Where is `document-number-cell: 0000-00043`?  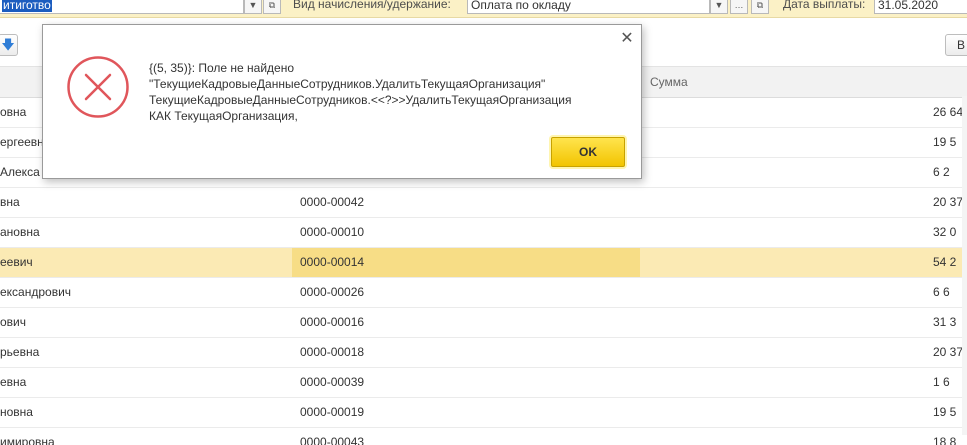 document-number-cell: 0000-00043 is located at coordinates (332, 440).